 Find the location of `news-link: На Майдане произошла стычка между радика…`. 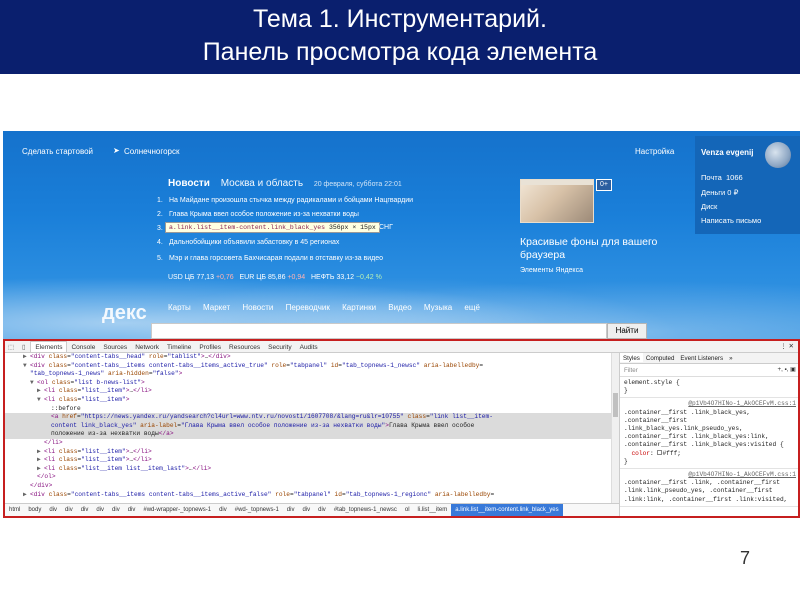

news-link: На Майдане произошла стычка между радика… is located at coordinates (291, 200).